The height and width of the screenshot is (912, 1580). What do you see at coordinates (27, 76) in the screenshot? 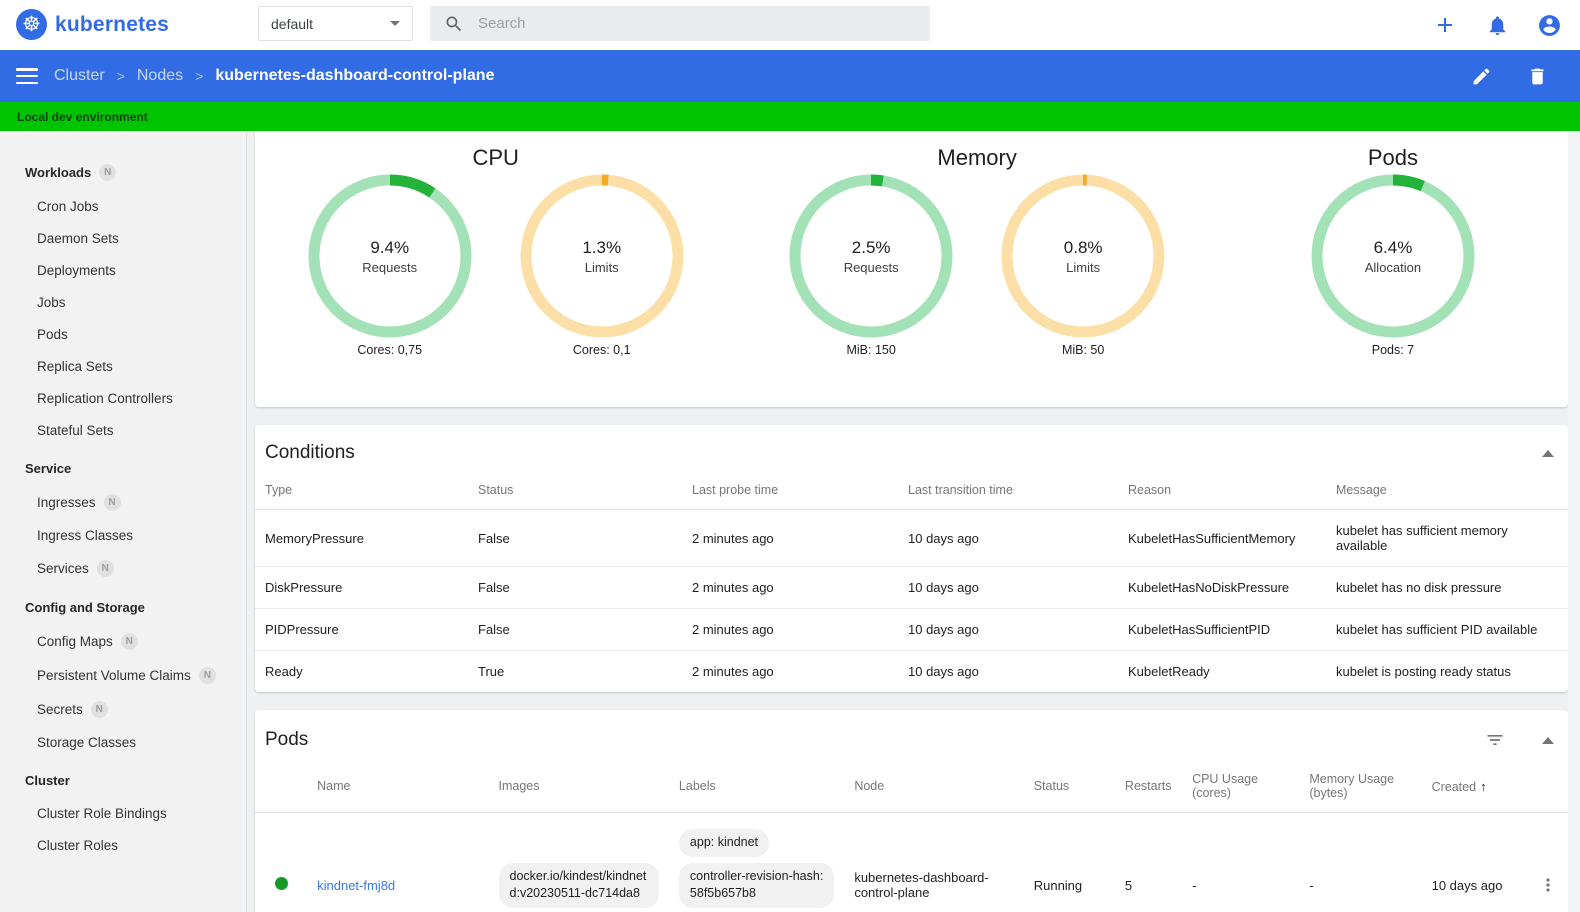
I see `menu-hamburger-icon` at bounding box center [27, 76].